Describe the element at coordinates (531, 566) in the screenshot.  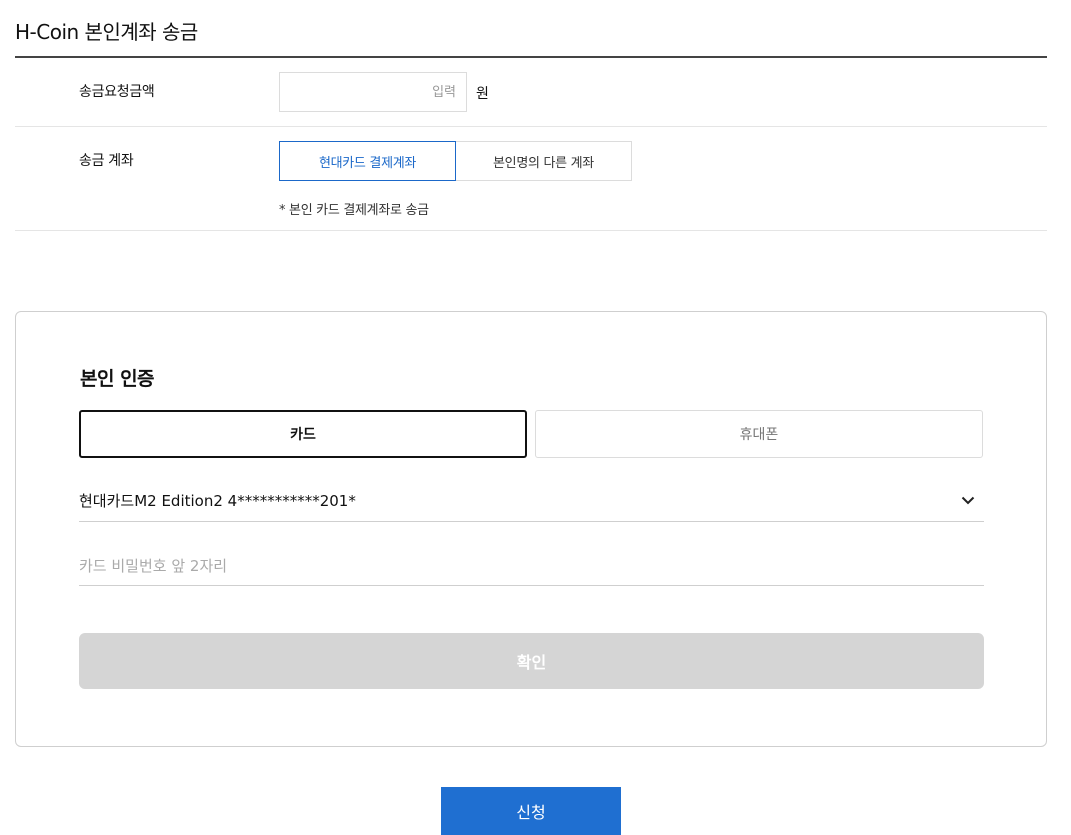
I see `card-password-input` at that location.